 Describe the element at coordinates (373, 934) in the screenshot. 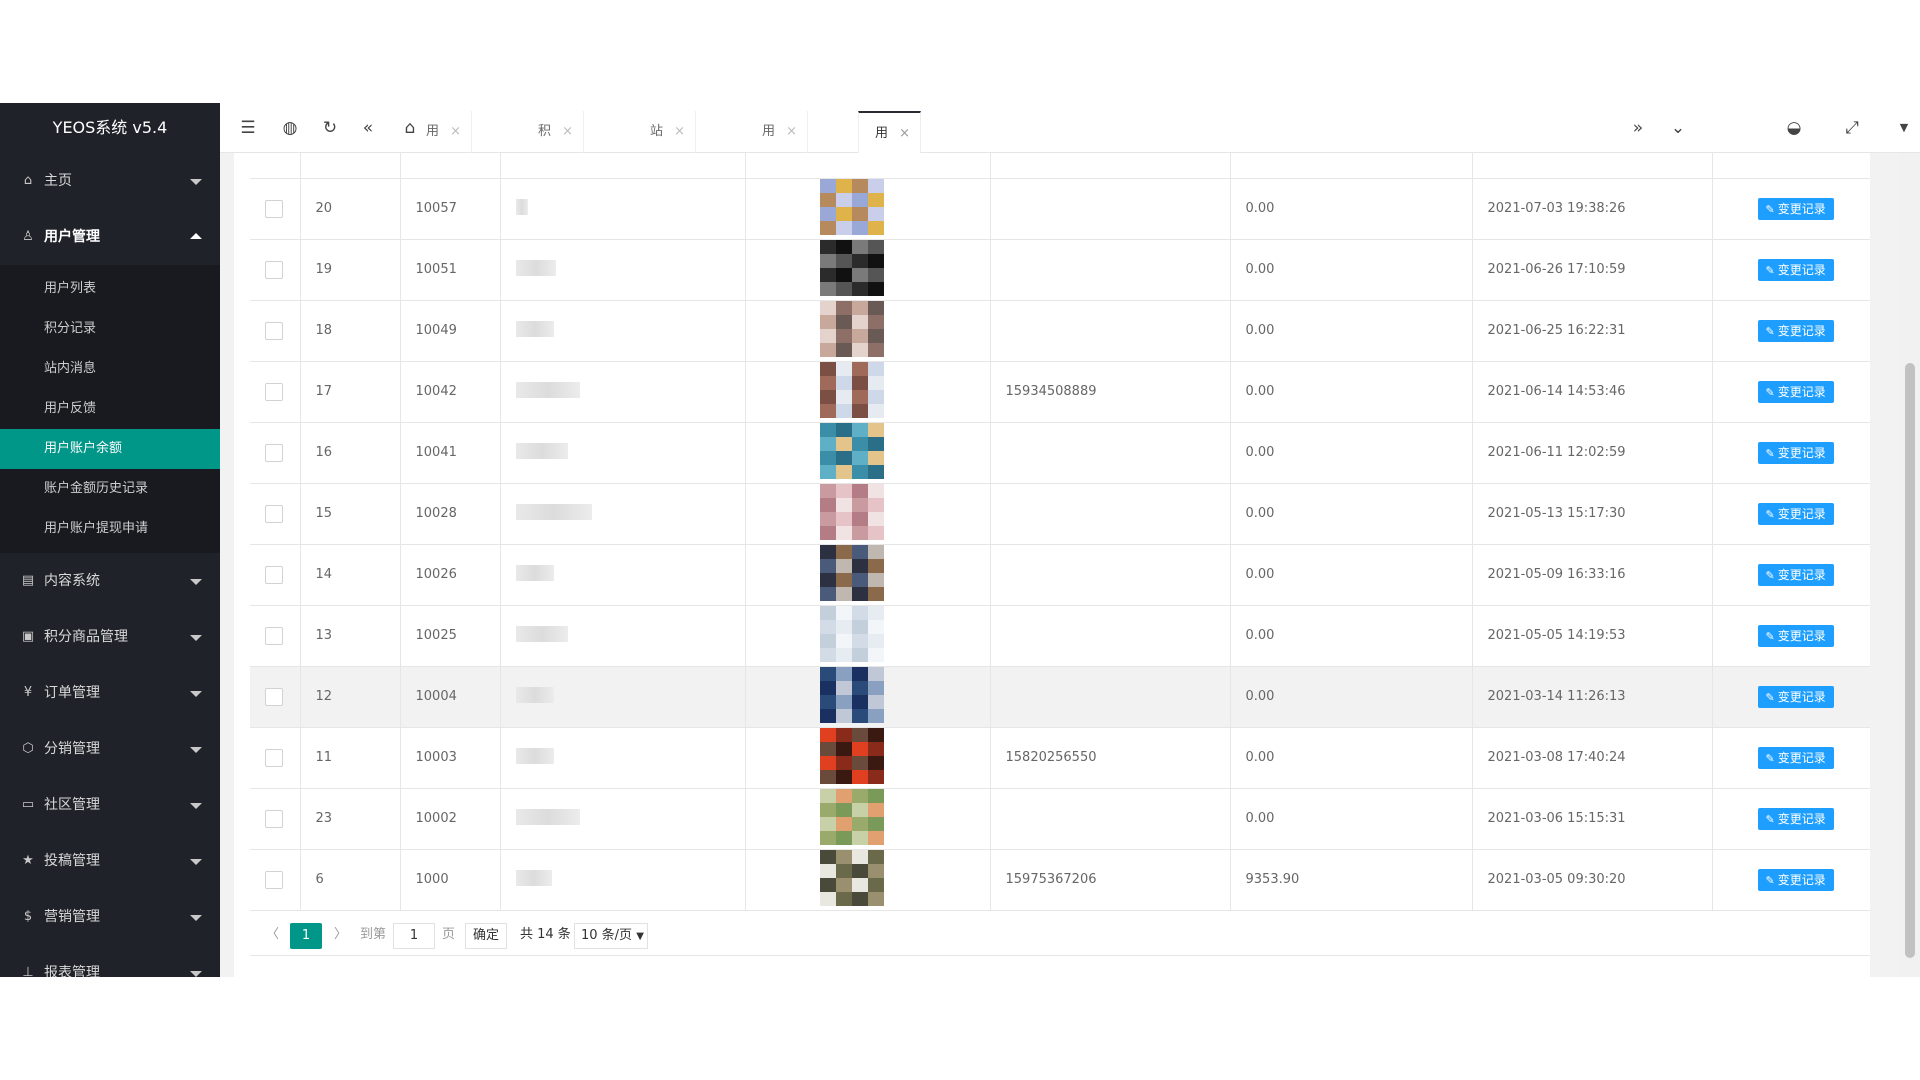

I see `goto-label: 到第` at that location.